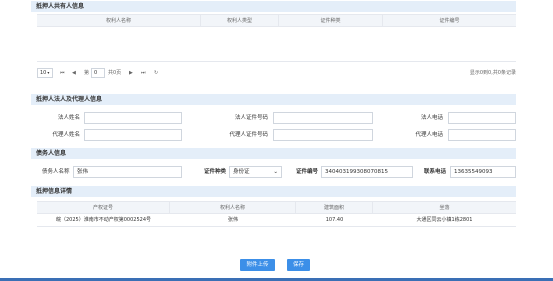  I want to click on column-header: 证件编号, so click(449, 21).